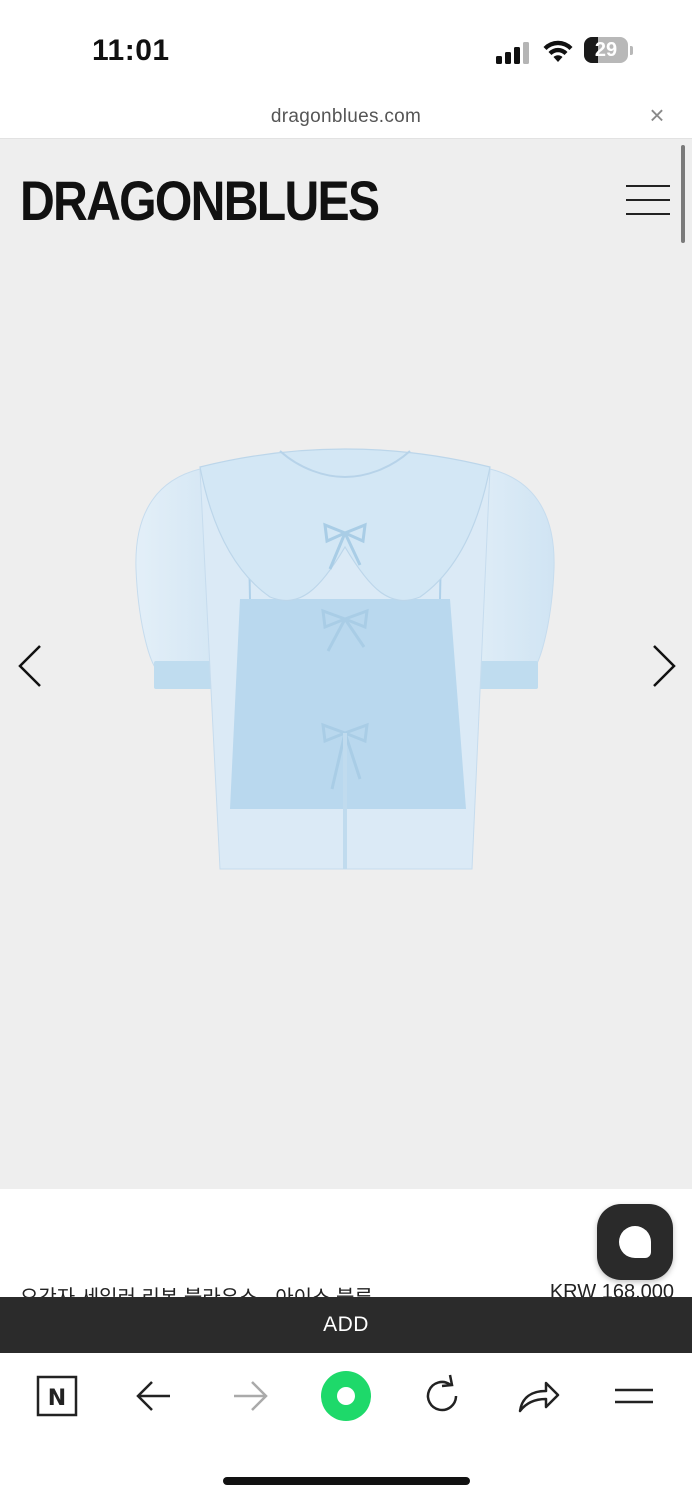 The height and width of the screenshot is (1500, 692). Describe the element at coordinates (512, 53) in the screenshot. I see `signal-icon` at that location.